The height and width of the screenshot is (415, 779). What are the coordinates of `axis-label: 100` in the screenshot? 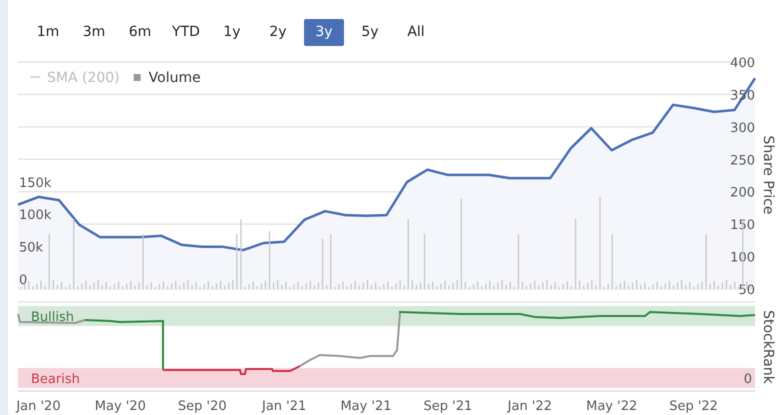 It's located at (742, 258).